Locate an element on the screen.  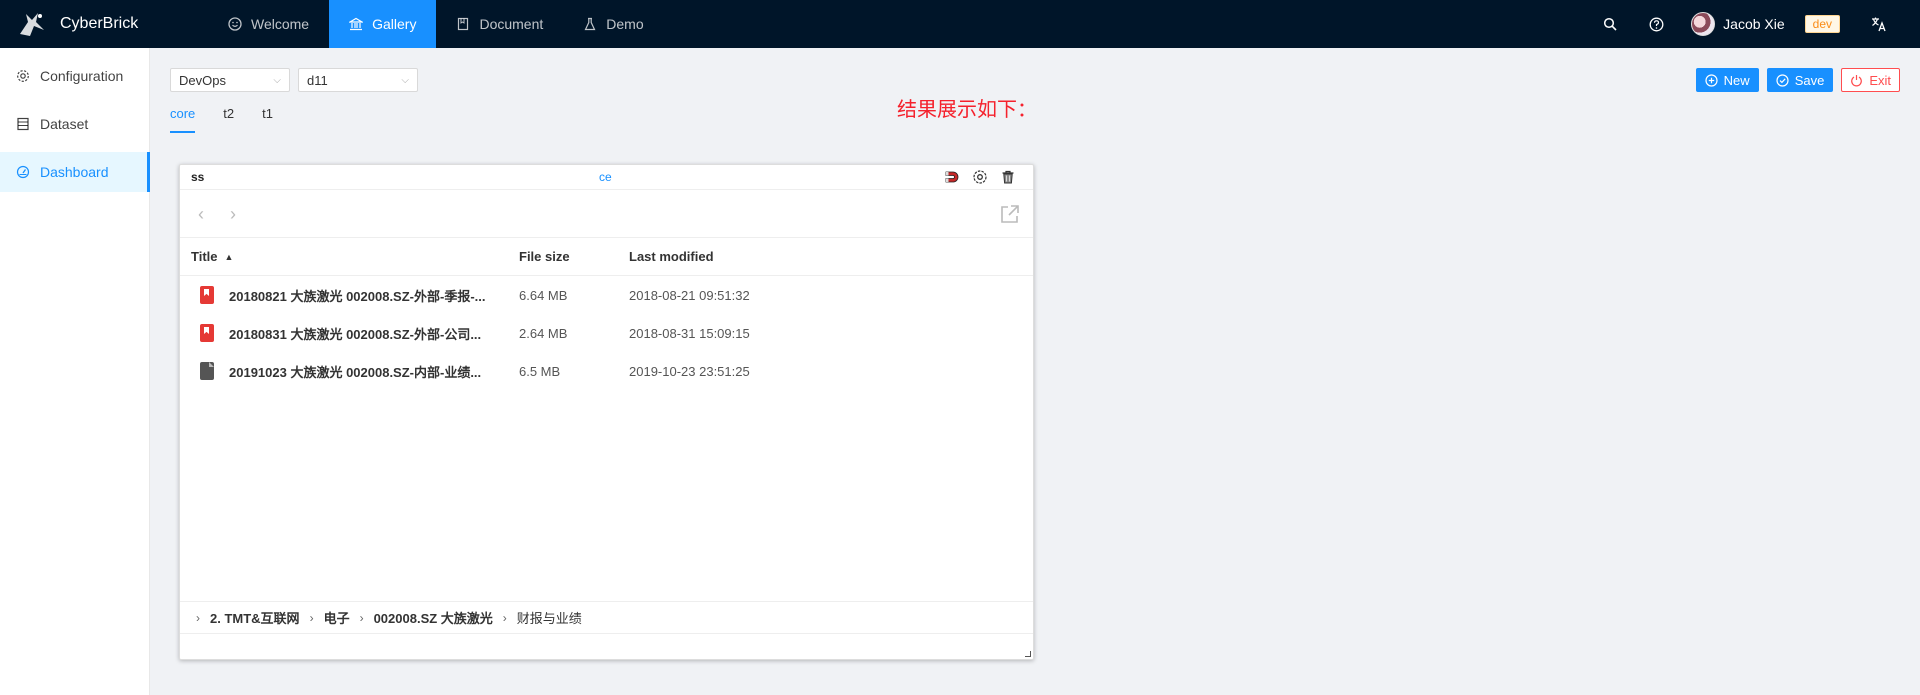
smile-icon is located at coordinates (235, 24).